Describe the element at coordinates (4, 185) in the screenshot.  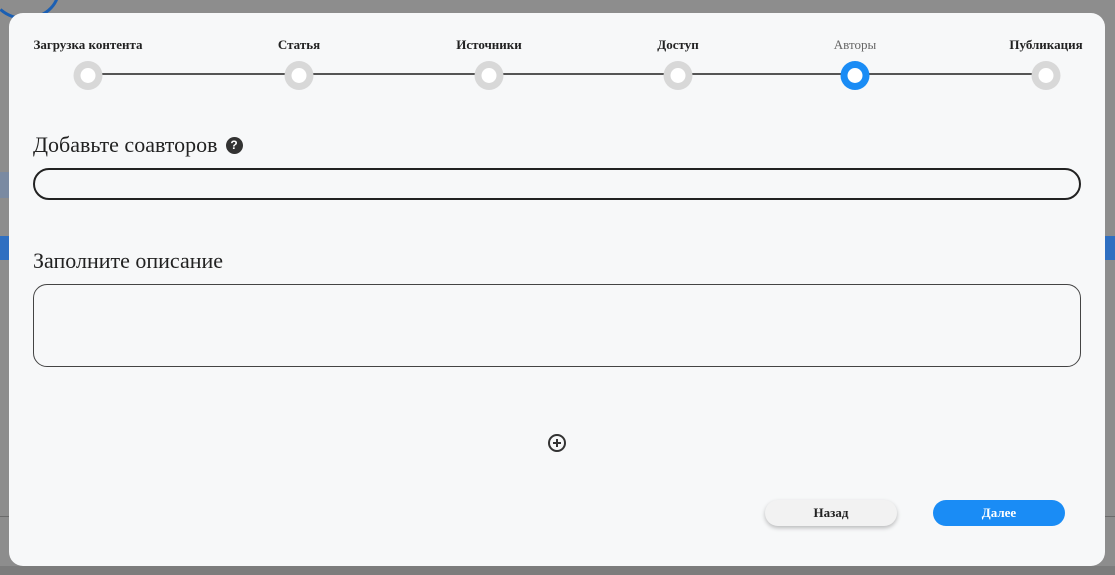
I see `background-sidebar-item` at that location.